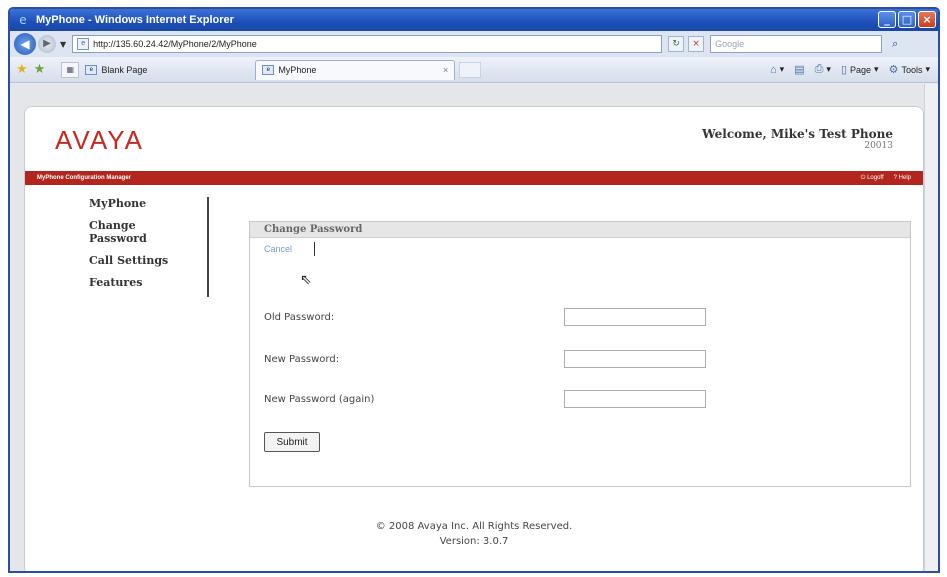  Describe the element at coordinates (676, 44) in the screenshot. I see `refresh-icon: ↻` at that location.